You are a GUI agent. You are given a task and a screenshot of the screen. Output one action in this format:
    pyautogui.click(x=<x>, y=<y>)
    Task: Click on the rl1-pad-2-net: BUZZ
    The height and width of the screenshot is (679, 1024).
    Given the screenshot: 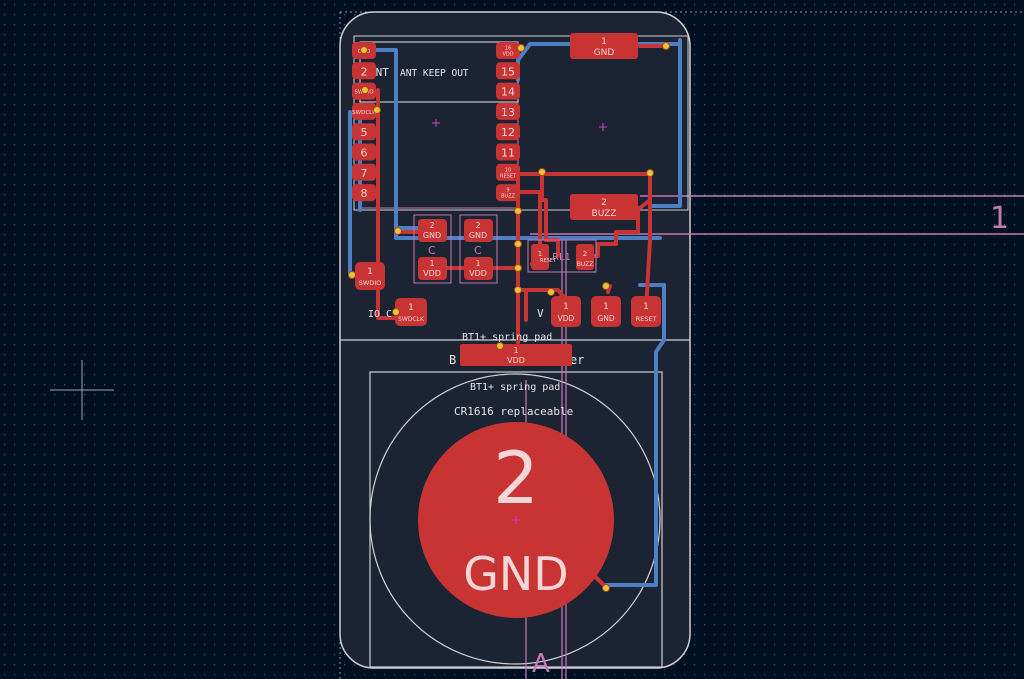 What is the action you would take?
    pyautogui.click(x=585, y=264)
    